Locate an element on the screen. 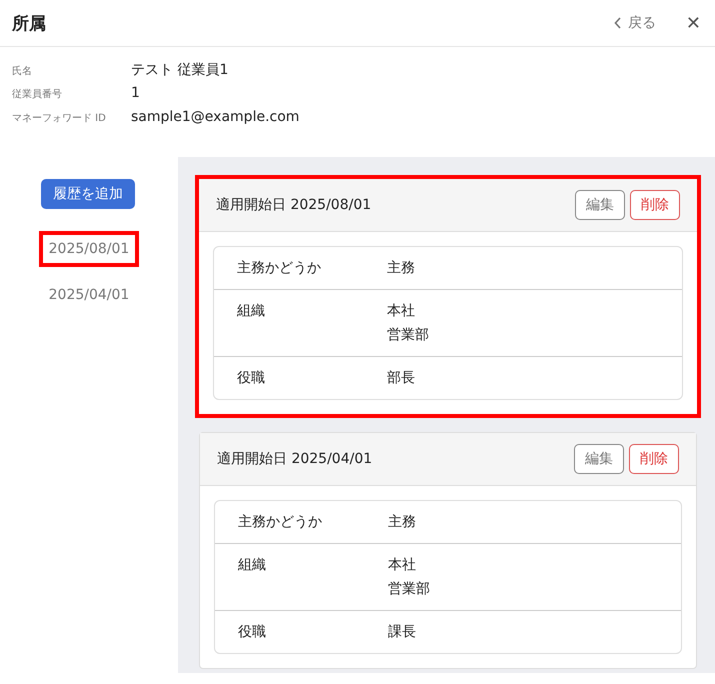 Image resolution: width=715 pixels, height=684 pixels. back-link: 戻る is located at coordinates (635, 23).